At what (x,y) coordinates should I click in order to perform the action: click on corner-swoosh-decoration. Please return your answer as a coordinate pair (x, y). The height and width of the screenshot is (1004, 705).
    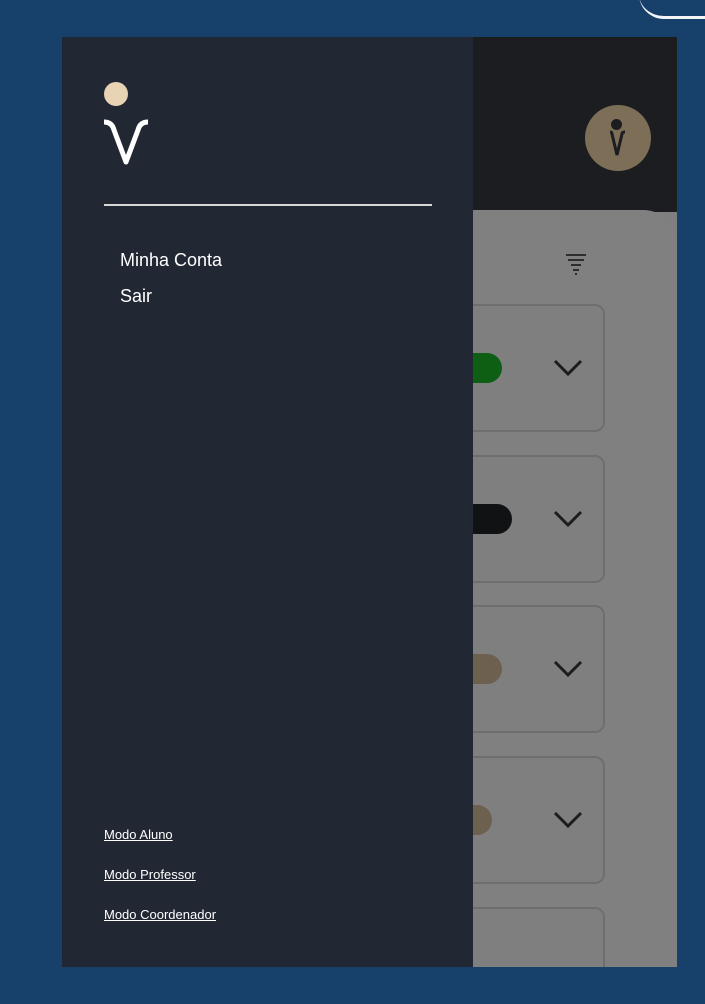
    Looking at the image, I should click on (672, 9).